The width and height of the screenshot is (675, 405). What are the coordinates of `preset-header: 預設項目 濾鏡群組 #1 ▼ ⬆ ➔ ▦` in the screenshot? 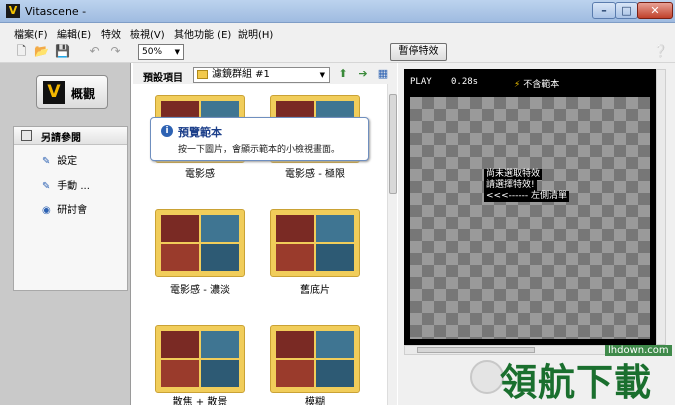 It's located at (265, 73).